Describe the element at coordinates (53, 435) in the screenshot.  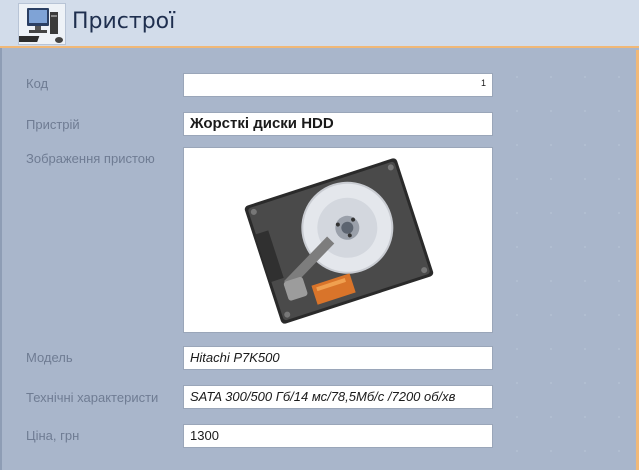
I see `price-label: Ціна, грн` at that location.